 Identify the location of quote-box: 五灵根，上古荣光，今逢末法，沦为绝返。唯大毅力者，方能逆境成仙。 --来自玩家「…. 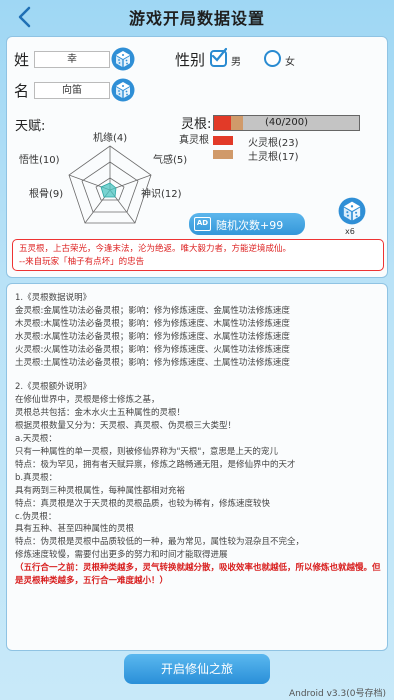
(198, 255).